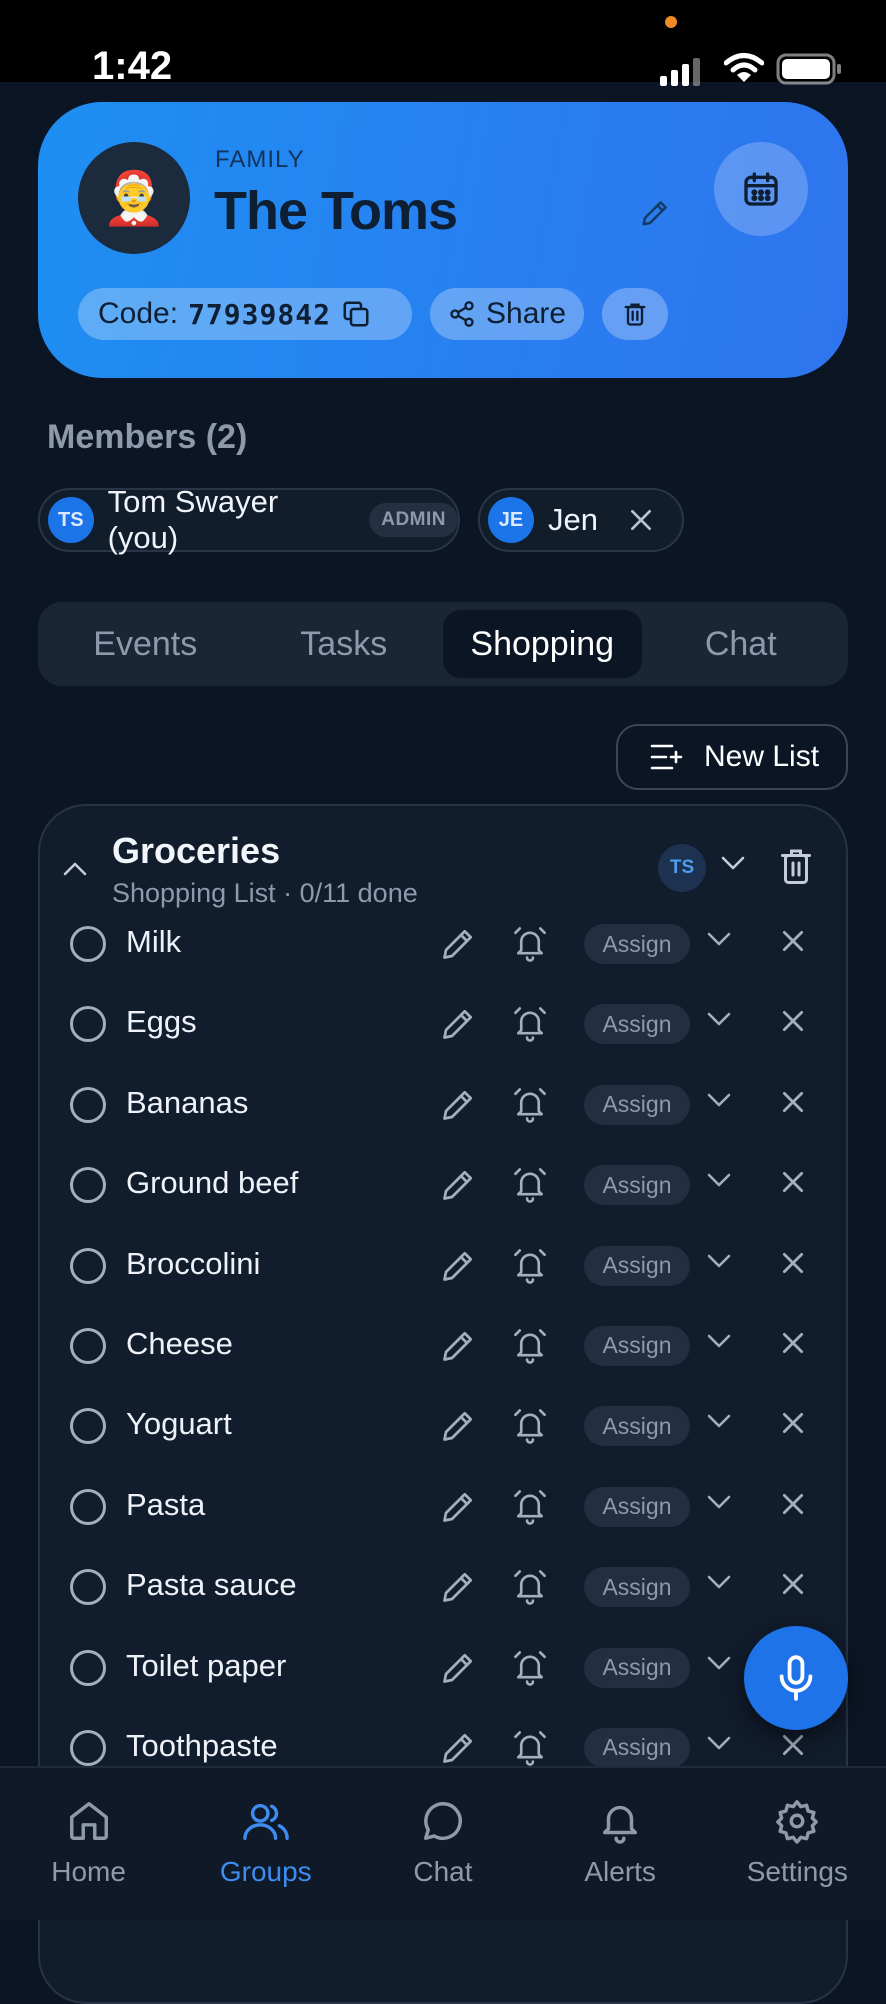 The image size is (886, 2004). I want to click on list-item: Milk Assign, so click(443, 944).